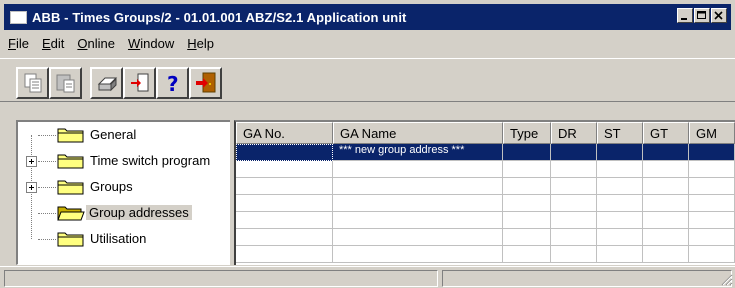 The width and height of the screenshot is (735, 288). Describe the element at coordinates (620, 133) in the screenshot. I see `column-header-st: ST` at that location.